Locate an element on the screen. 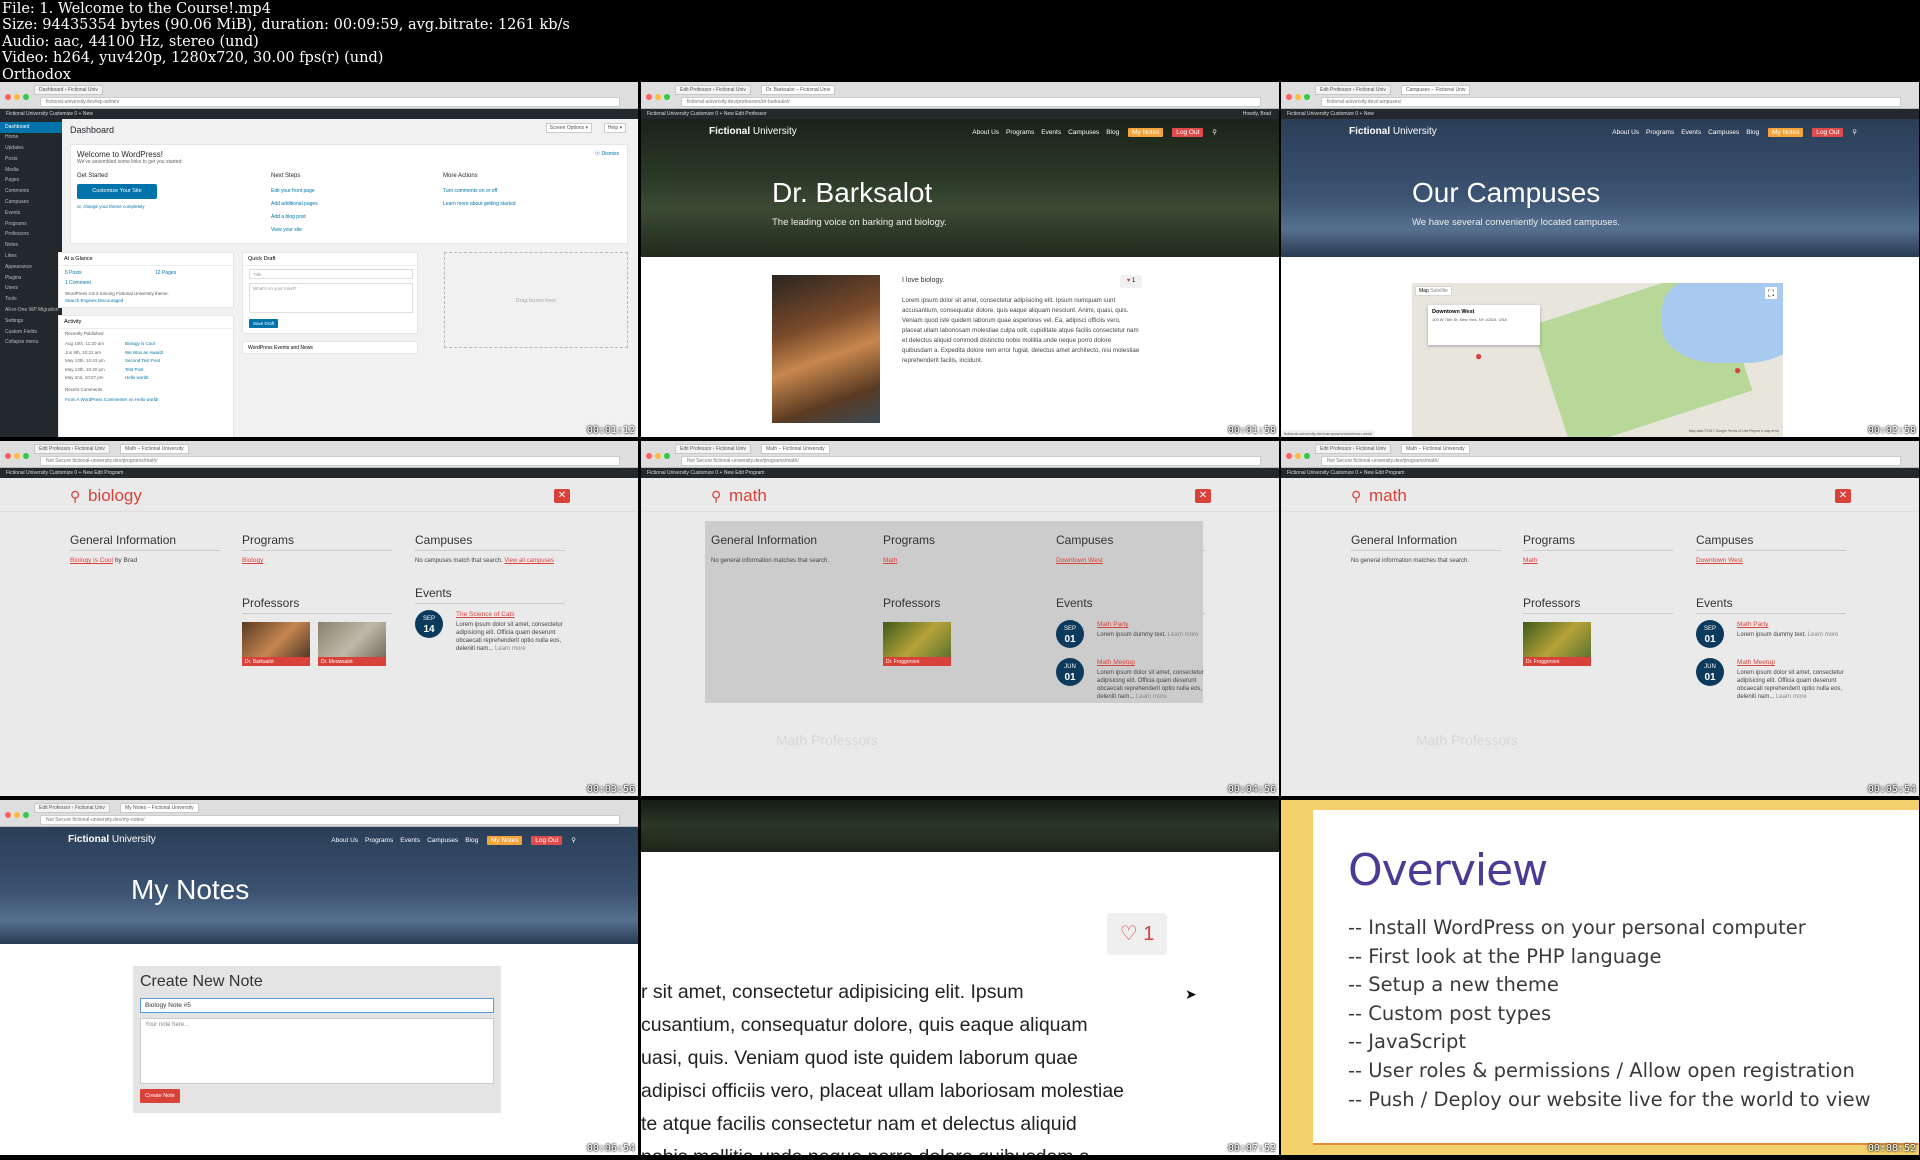 Image resolution: width=1920 pixels, height=1160 pixels. search-icon: ⚲ is located at coordinates (573, 840).